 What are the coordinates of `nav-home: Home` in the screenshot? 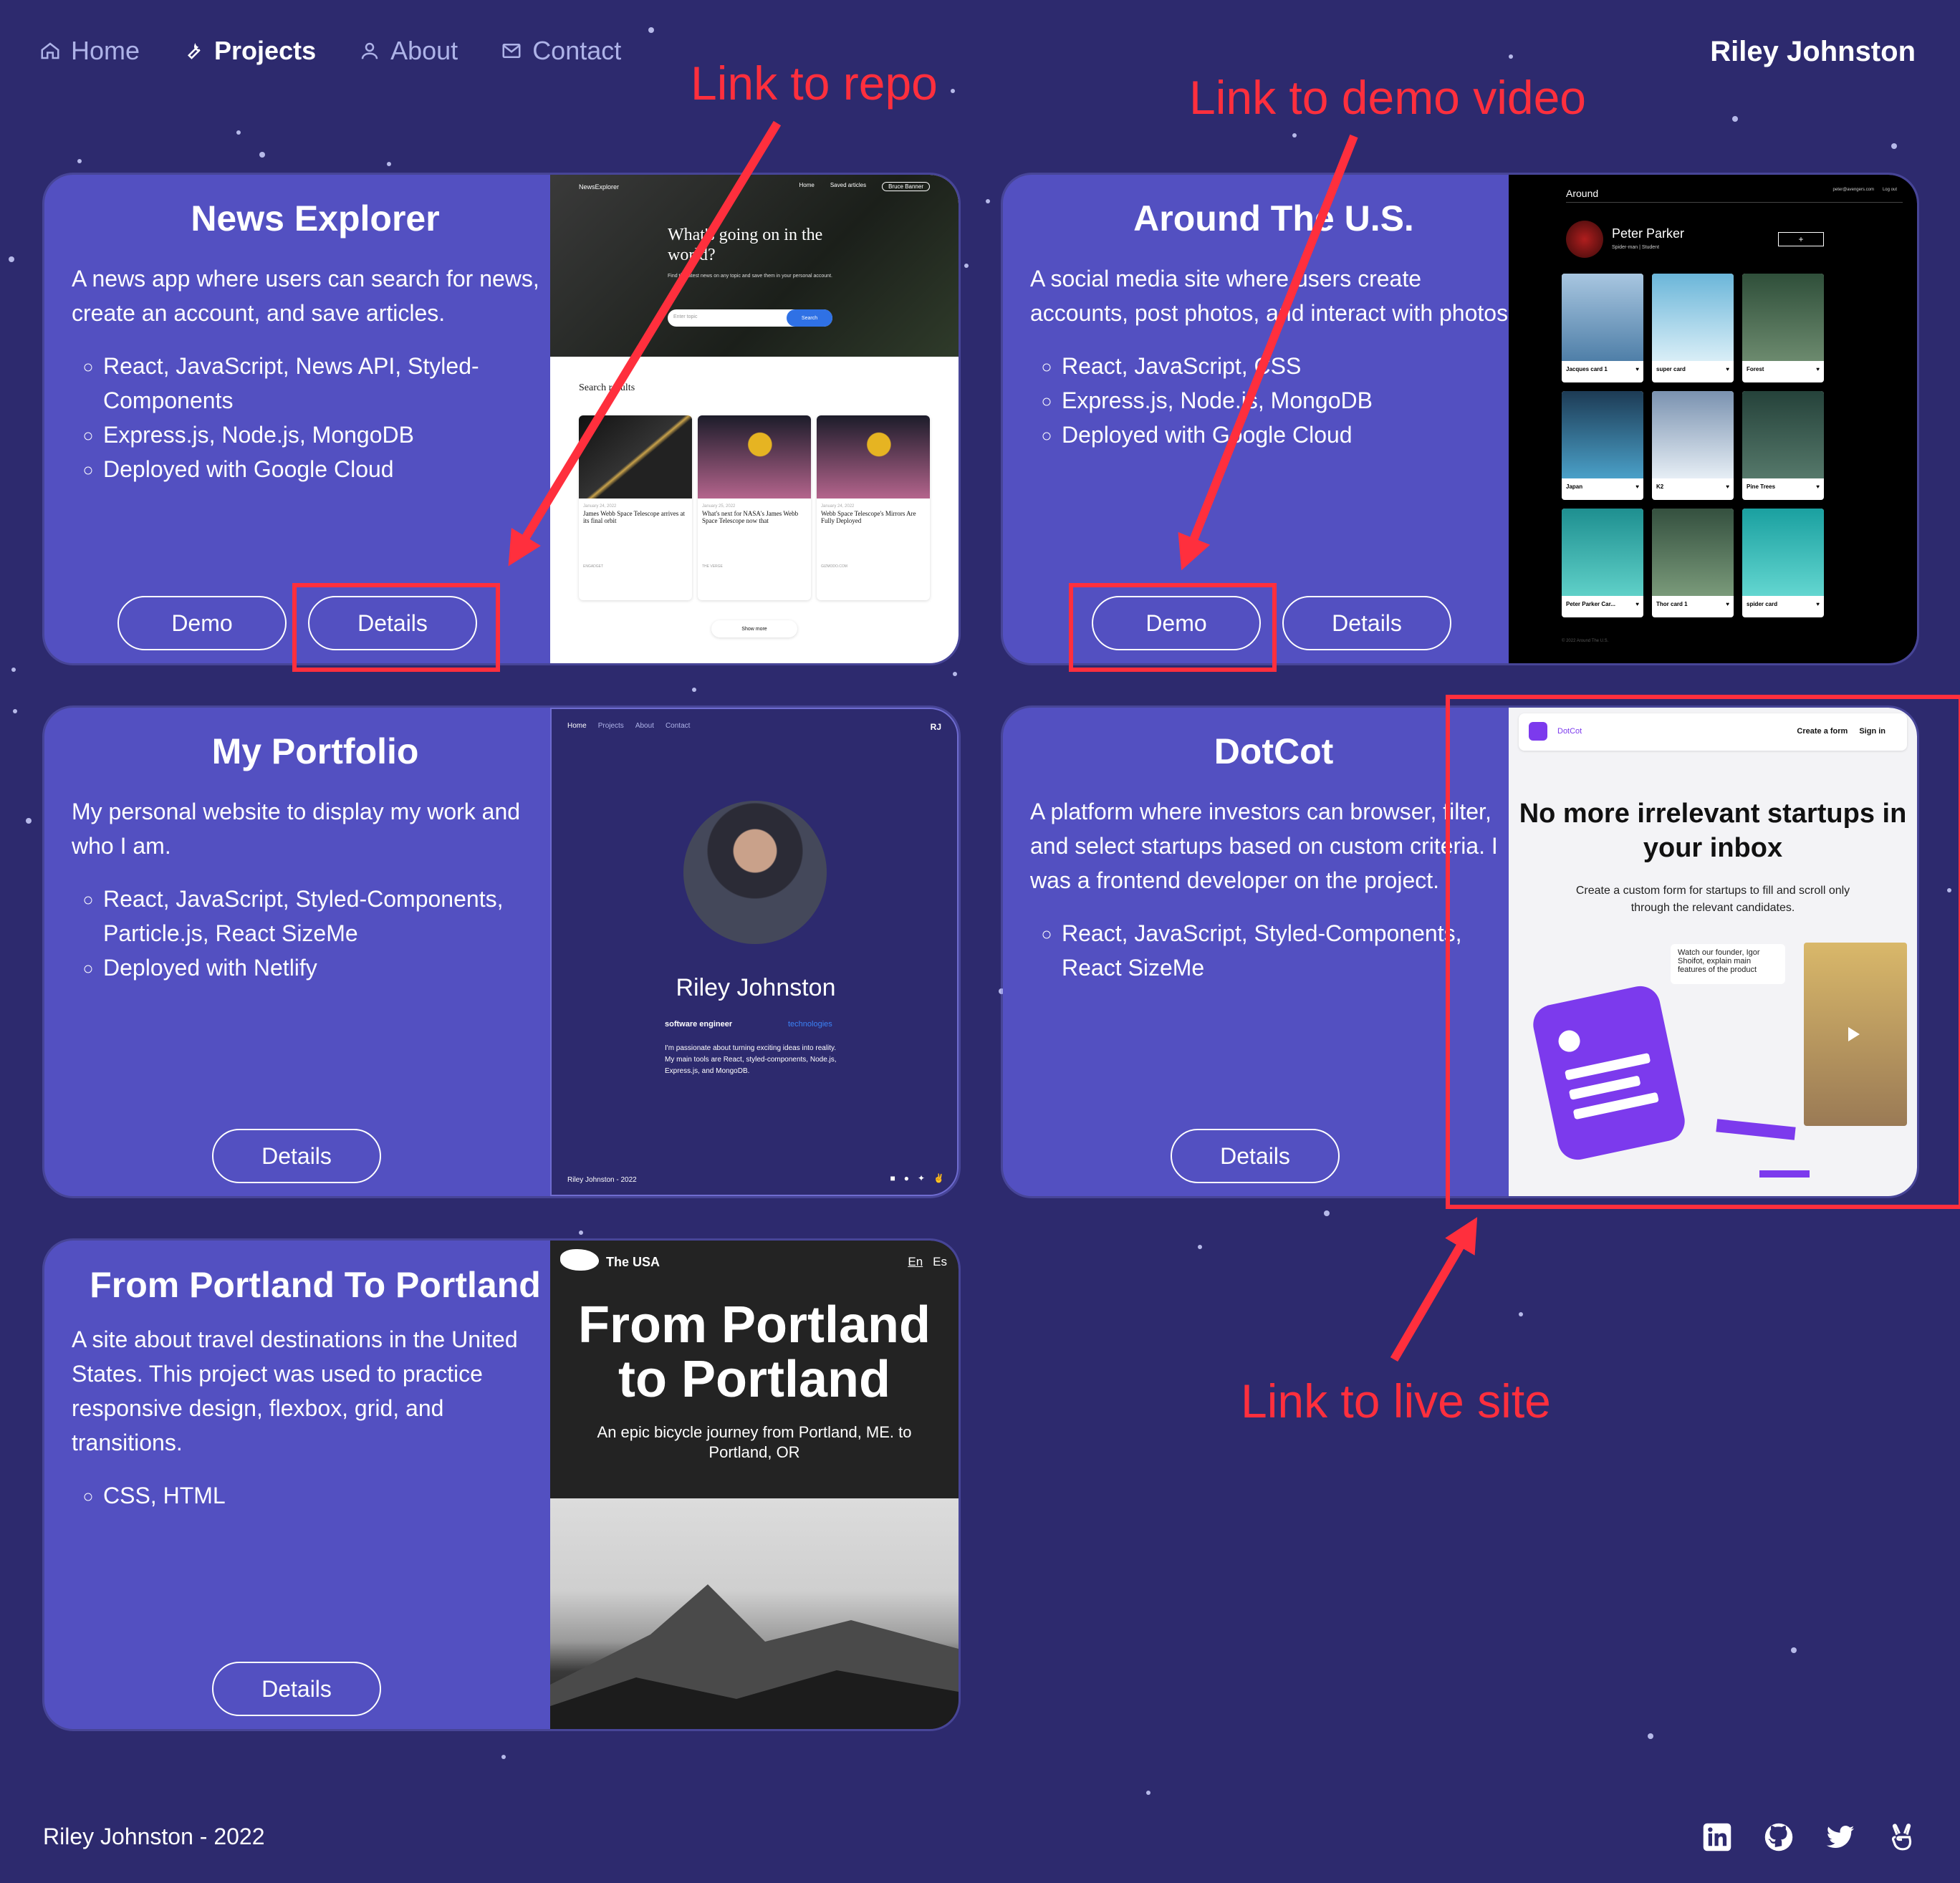 It's located at (90, 51).